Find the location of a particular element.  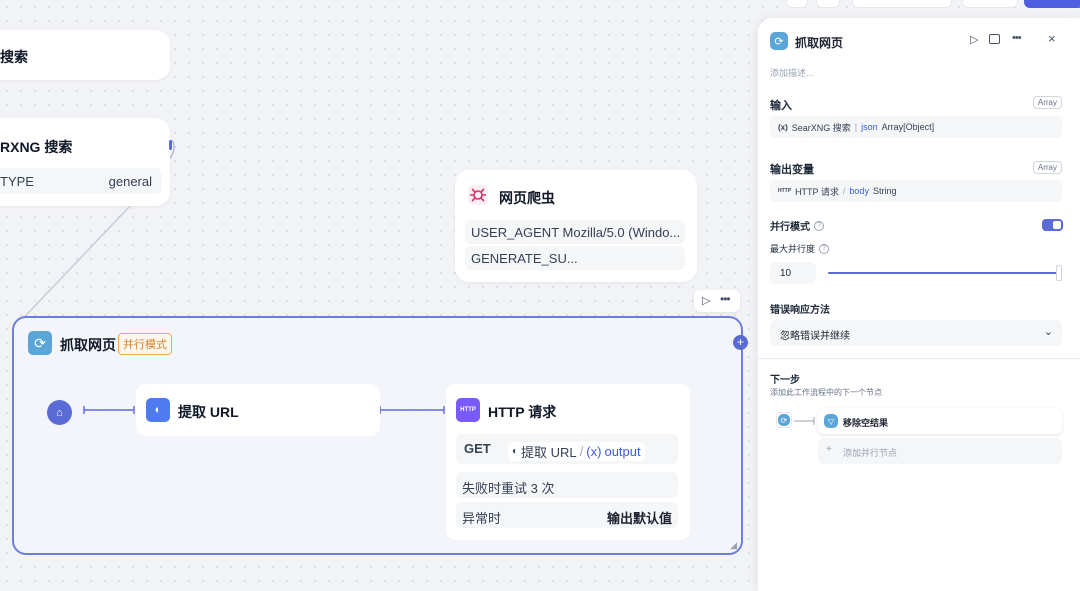

http-icon: HTTP is located at coordinates (468, 410).